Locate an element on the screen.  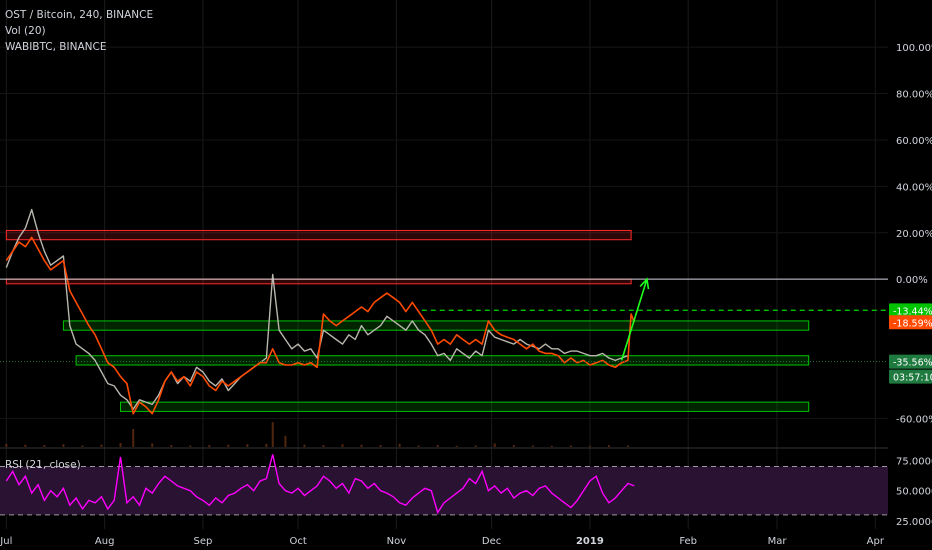
rsi-band is located at coordinates (444, 490).